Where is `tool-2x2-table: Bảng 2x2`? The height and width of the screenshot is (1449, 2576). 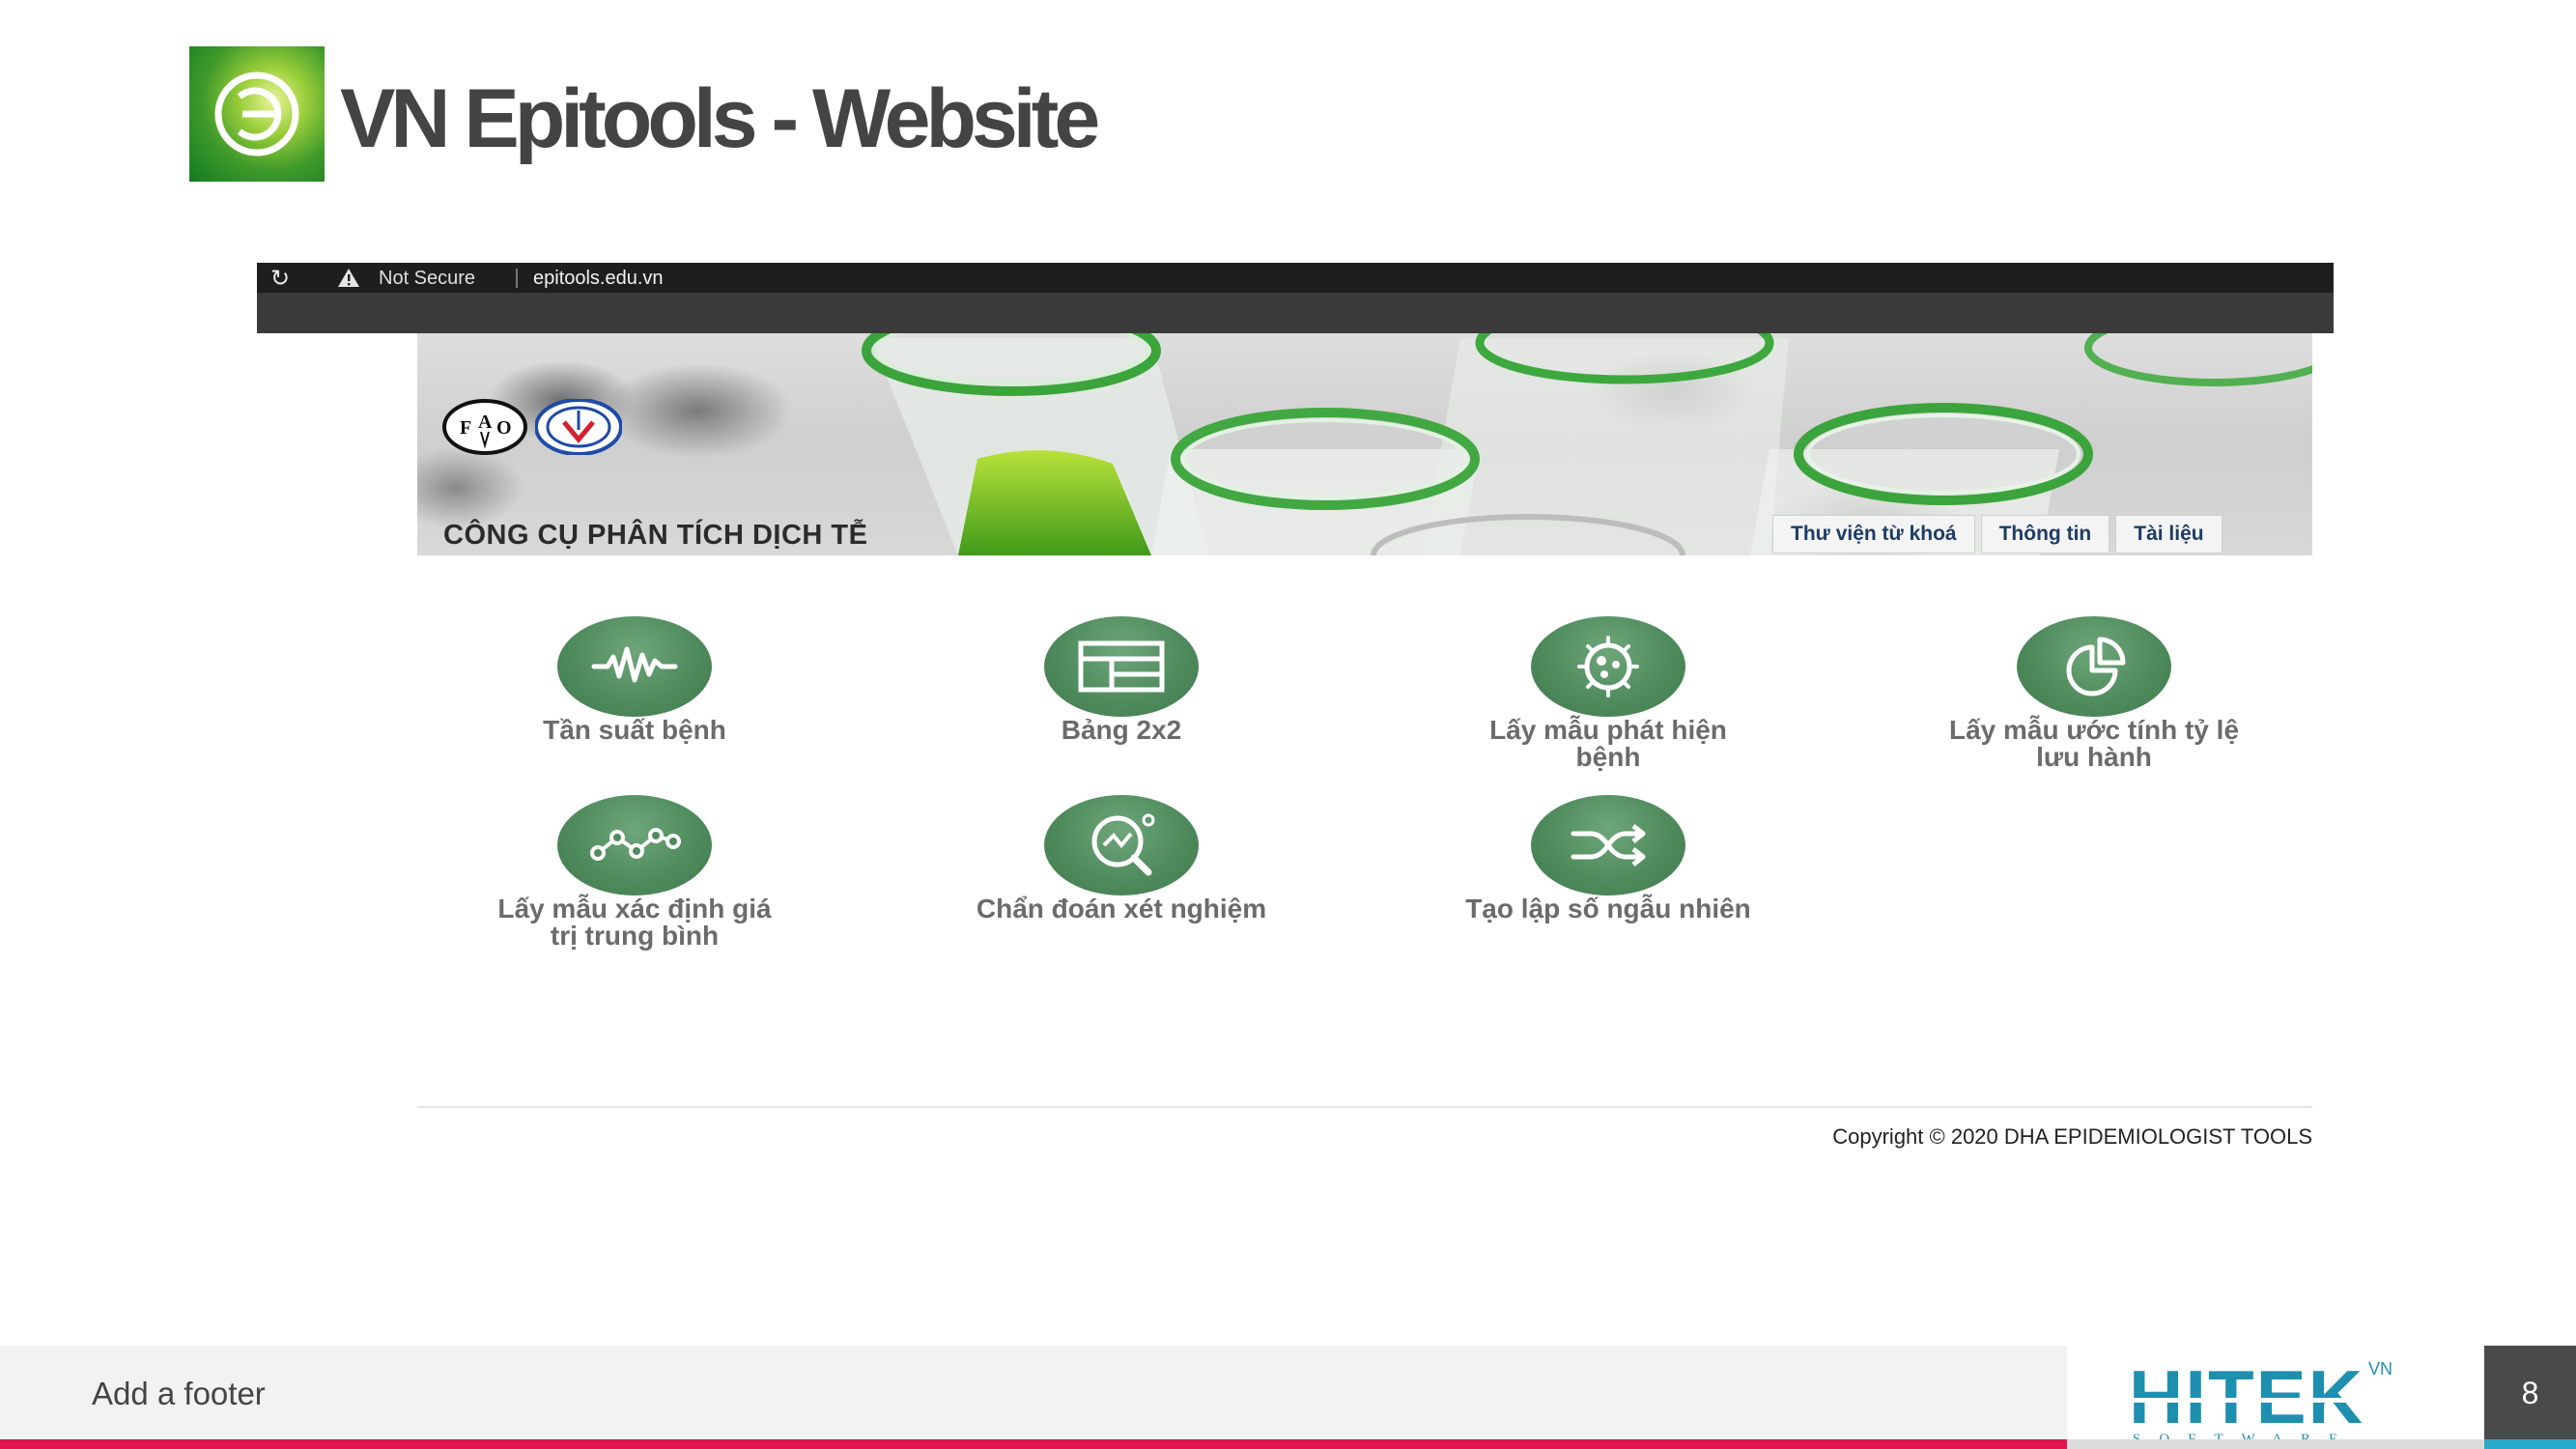
tool-2x2-table: Bảng 2x2 is located at coordinates (1121, 680).